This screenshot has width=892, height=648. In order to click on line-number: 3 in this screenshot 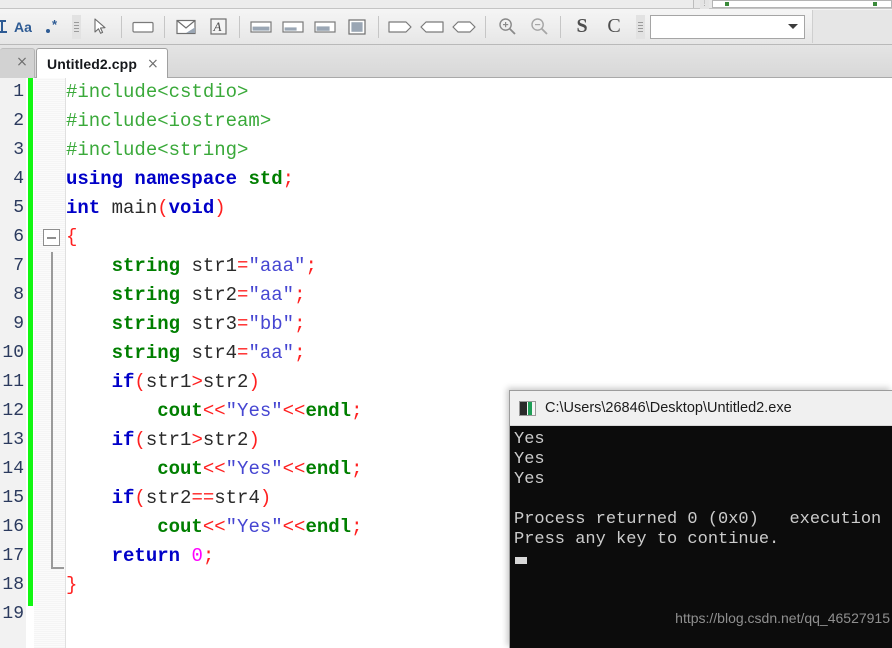, I will do `click(18, 150)`.